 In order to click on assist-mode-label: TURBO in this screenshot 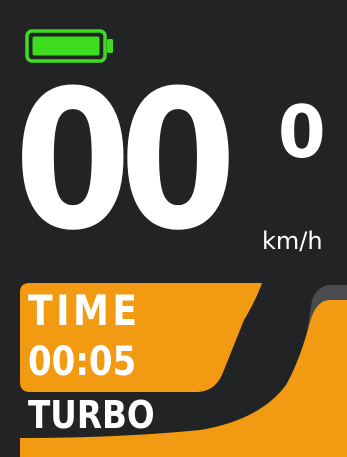, I will do `click(91, 415)`.